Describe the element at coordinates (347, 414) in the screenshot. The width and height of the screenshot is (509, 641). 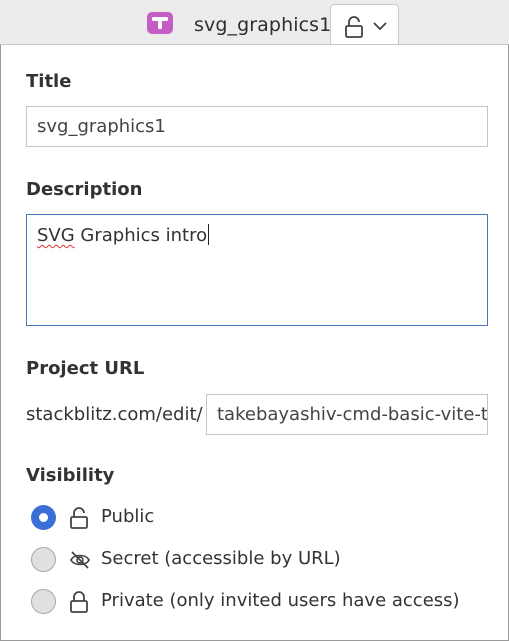
I see `project-url-input: takebayashiv-cmd-basic-vite-te` at that location.